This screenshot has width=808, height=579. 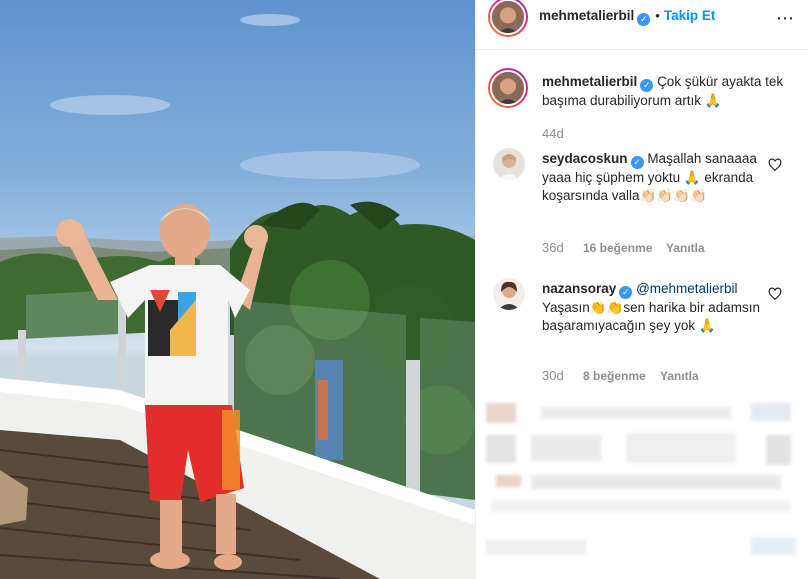 I want to click on obscured-content, so click(x=642, y=487).